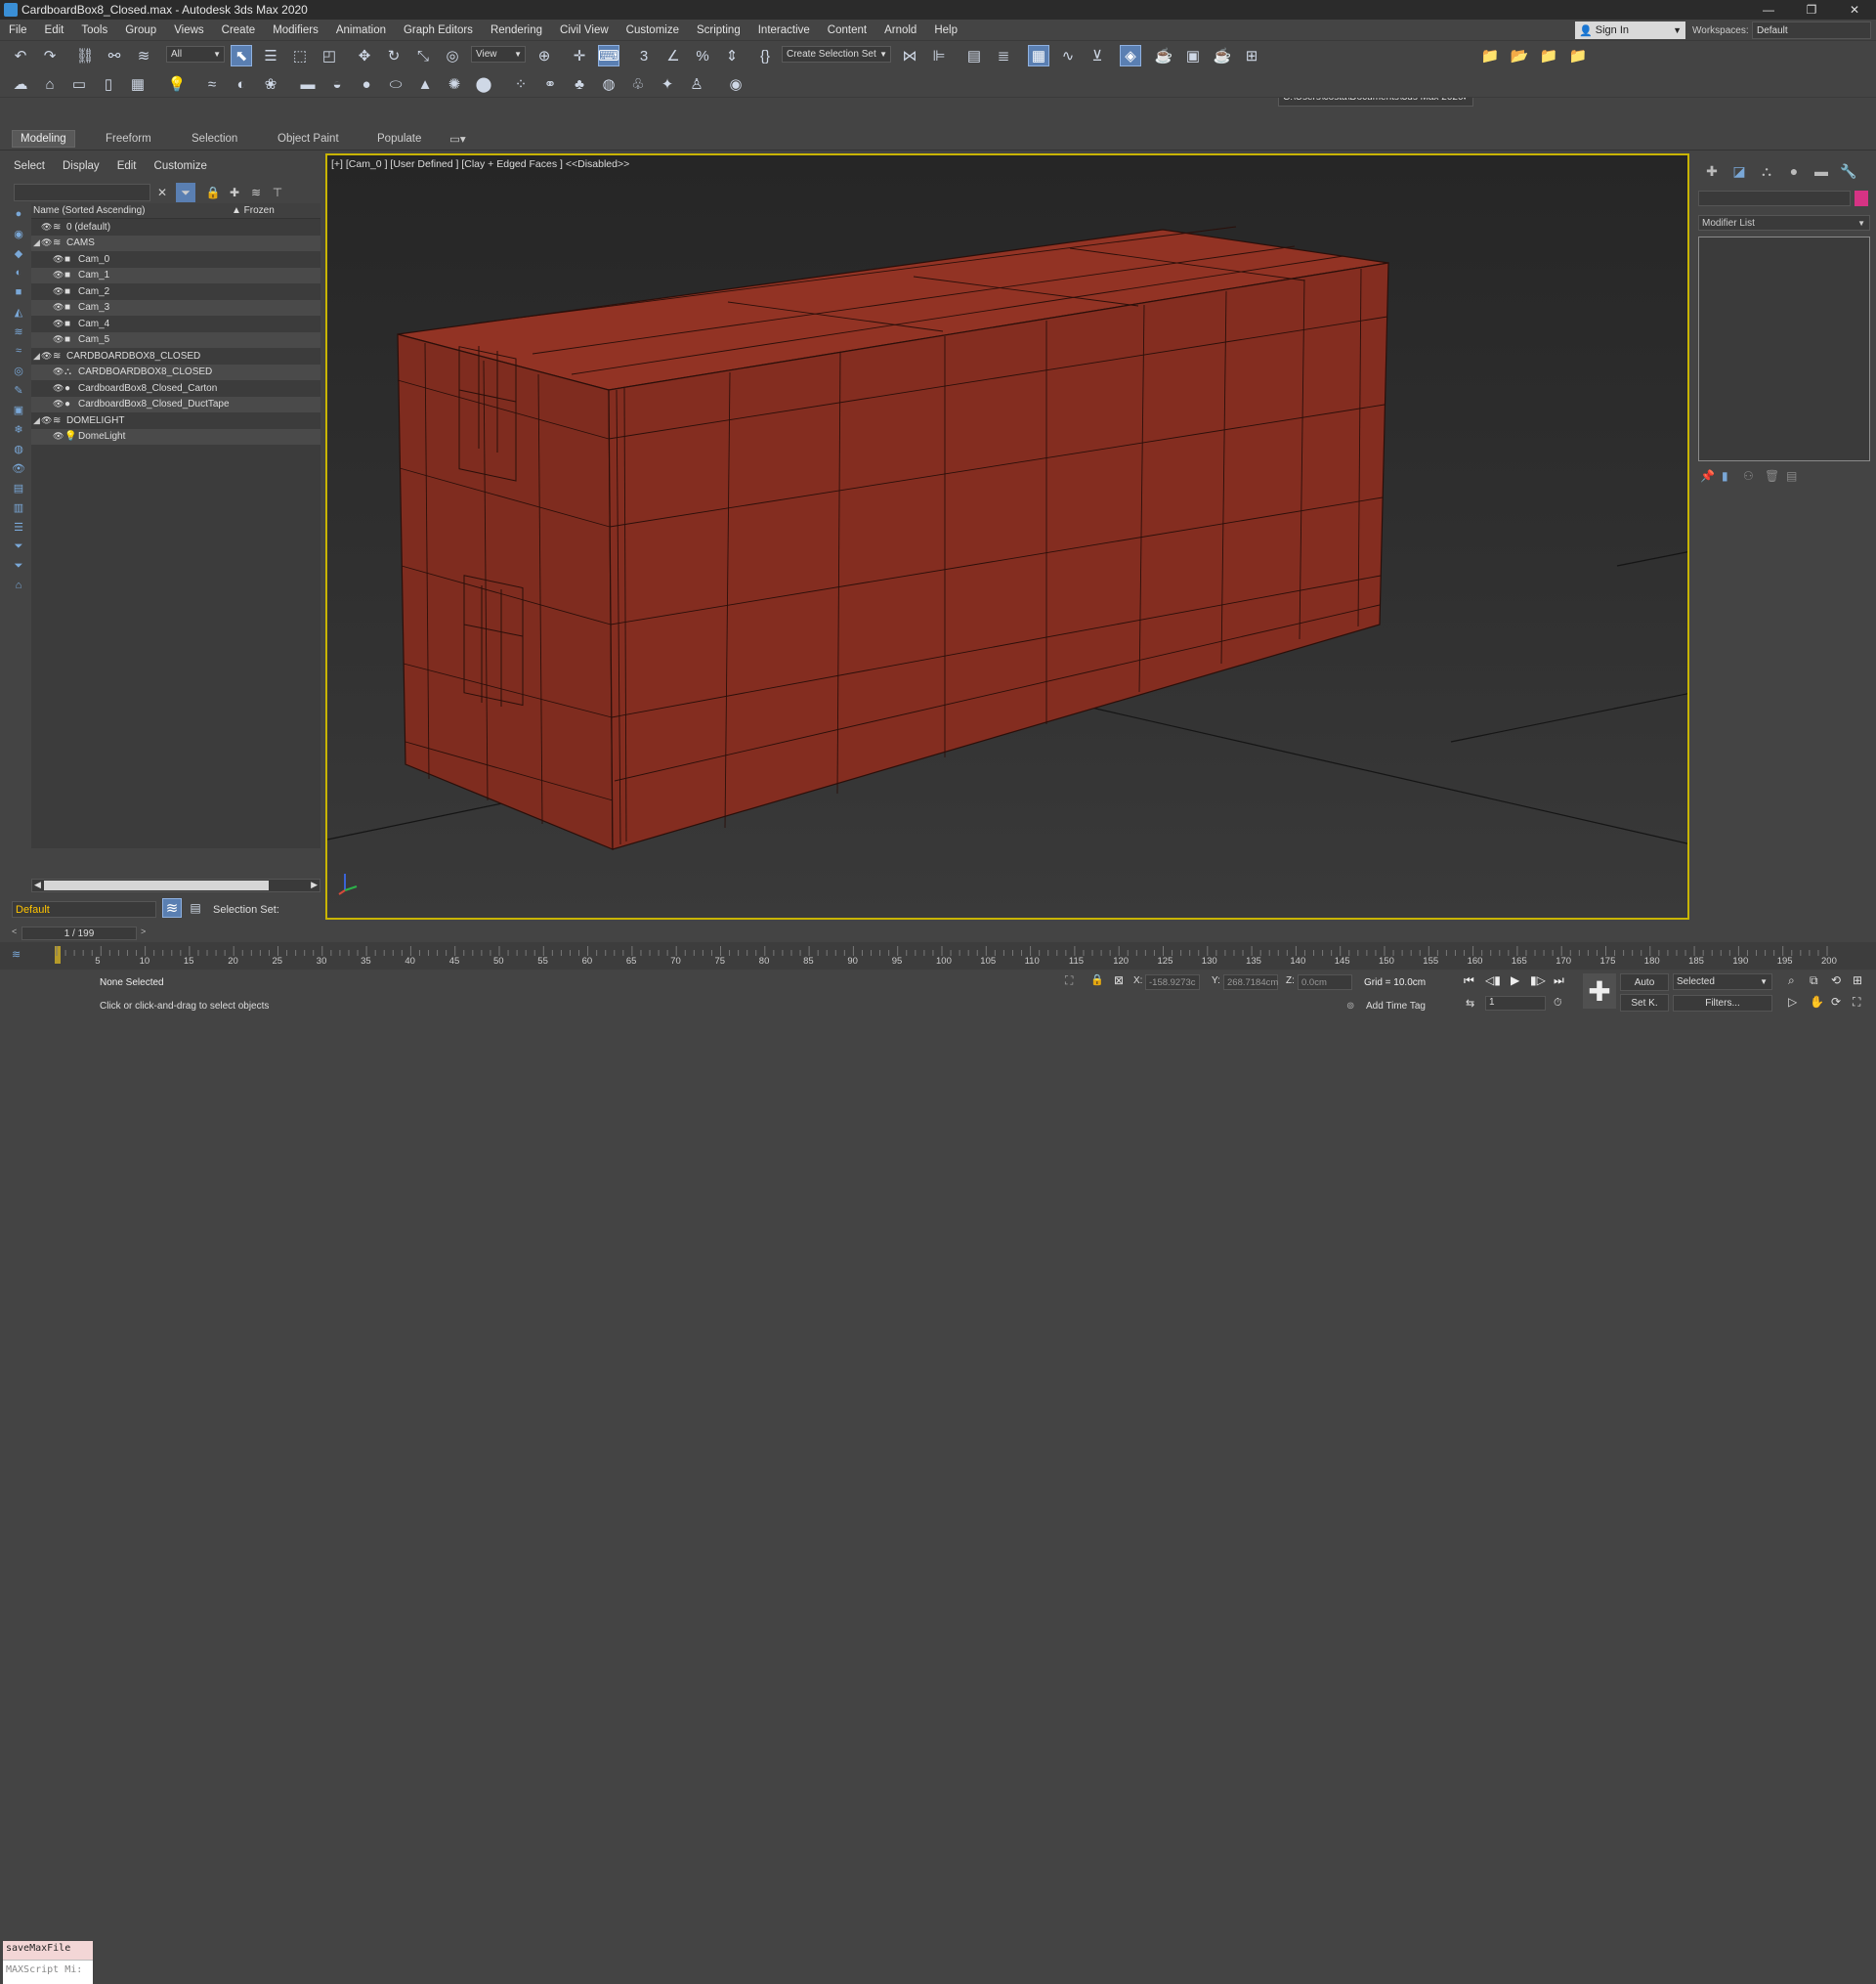 Image resolution: width=1876 pixels, height=1984 pixels. Describe the element at coordinates (718, 30) in the screenshot. I see `menu-scripting: Scripting` at that location.